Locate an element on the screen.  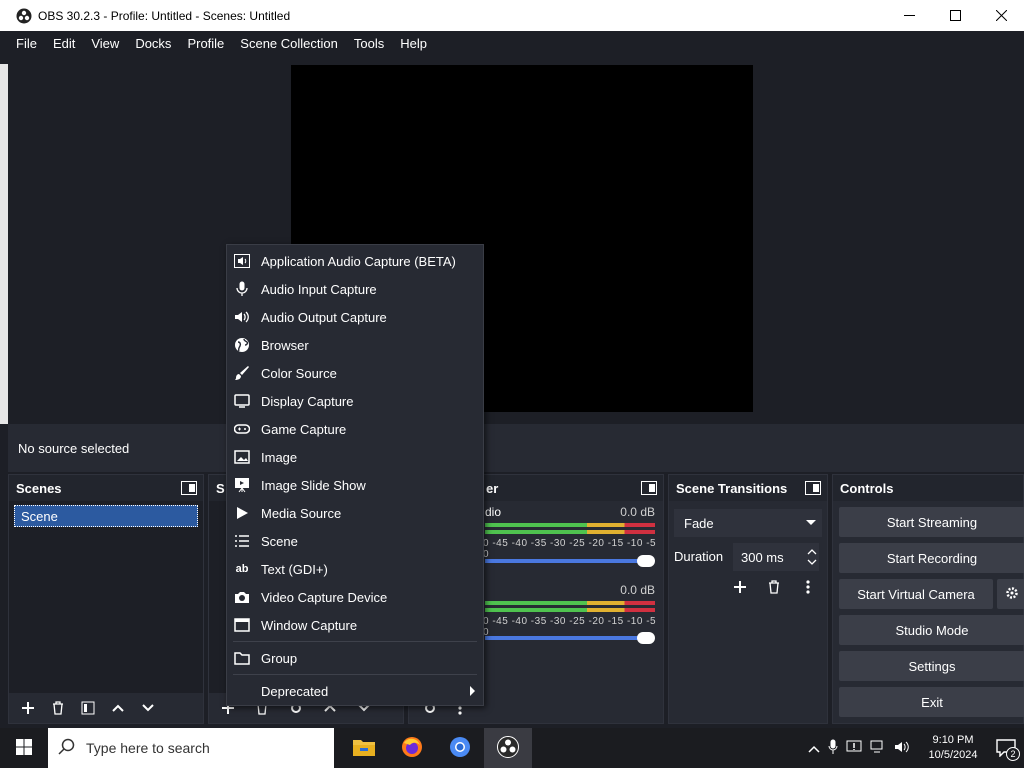
scenes-list: Scene is located at coordinates (106, 597).